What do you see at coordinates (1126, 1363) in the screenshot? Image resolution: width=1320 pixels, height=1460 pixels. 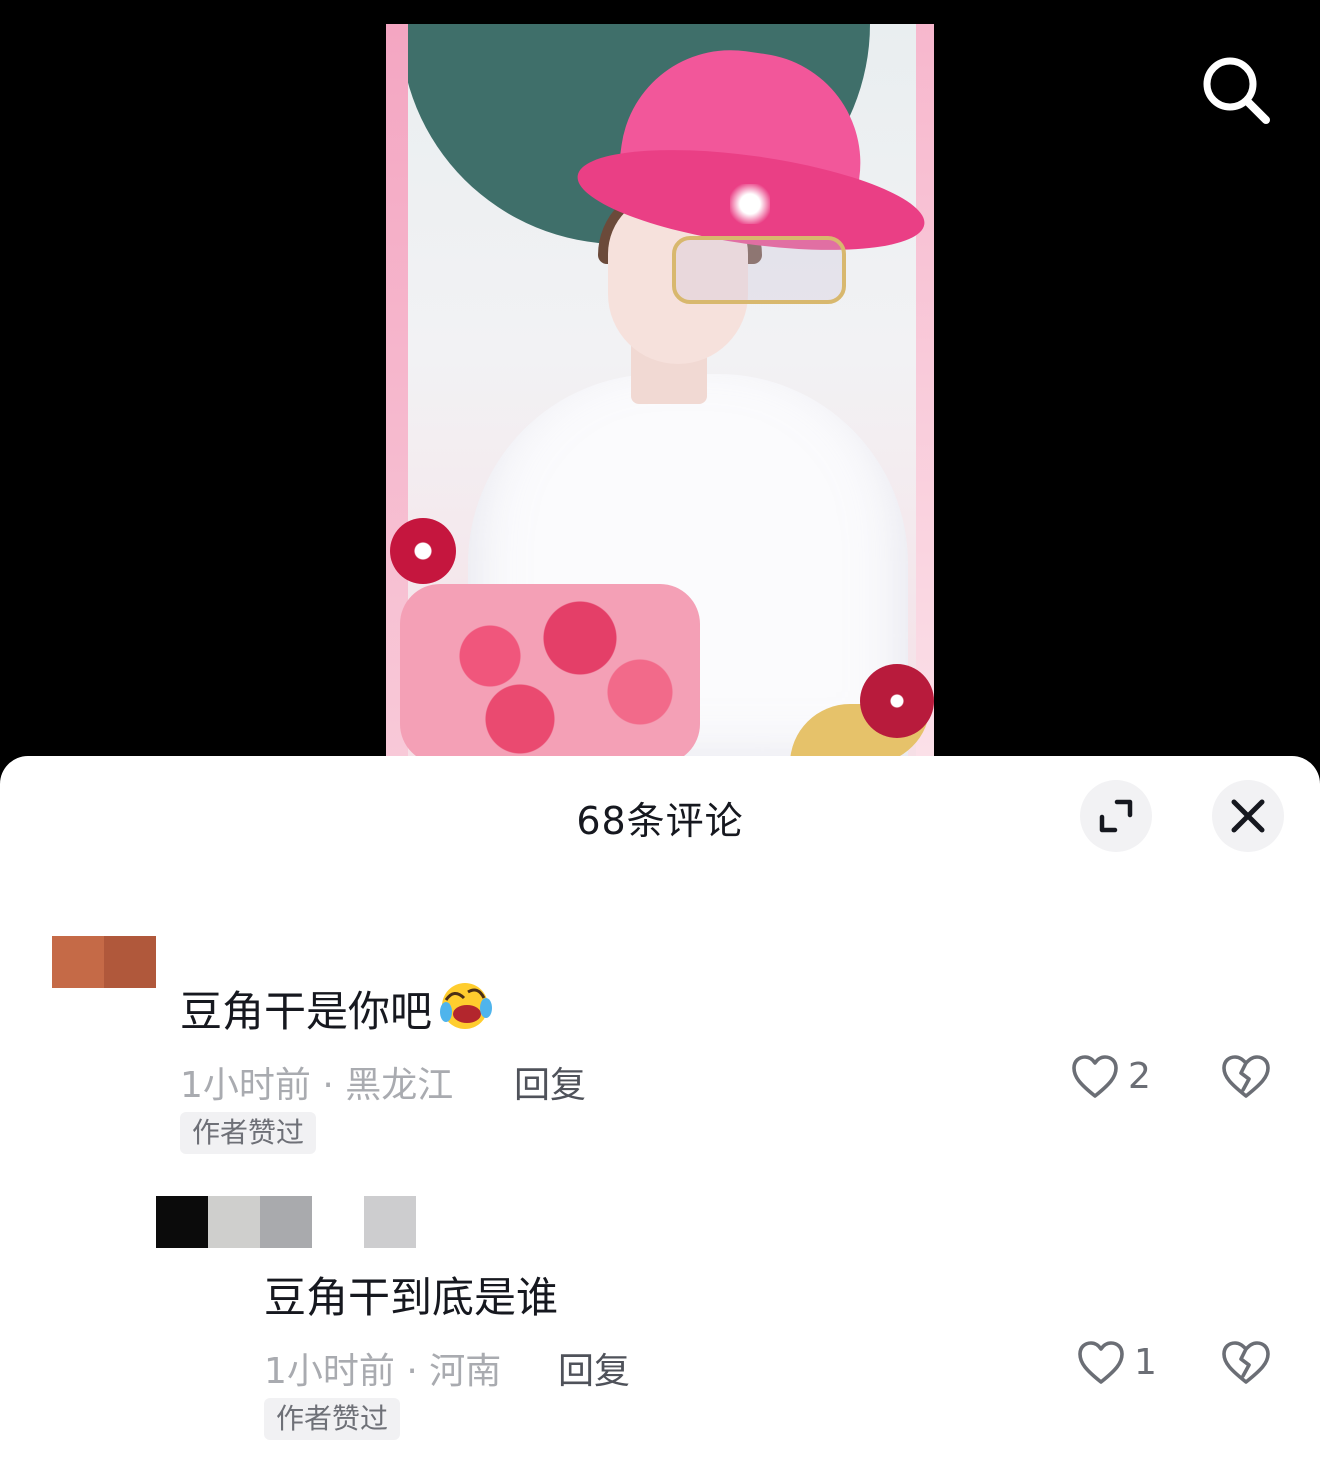 I see `like-button: 1` at bounding box center [1126, 1363].